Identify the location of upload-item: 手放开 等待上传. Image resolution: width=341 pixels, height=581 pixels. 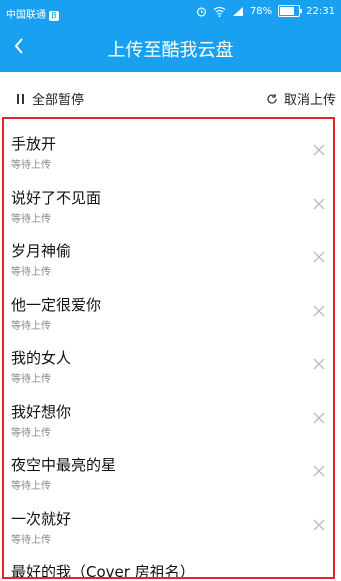
(168, 146).